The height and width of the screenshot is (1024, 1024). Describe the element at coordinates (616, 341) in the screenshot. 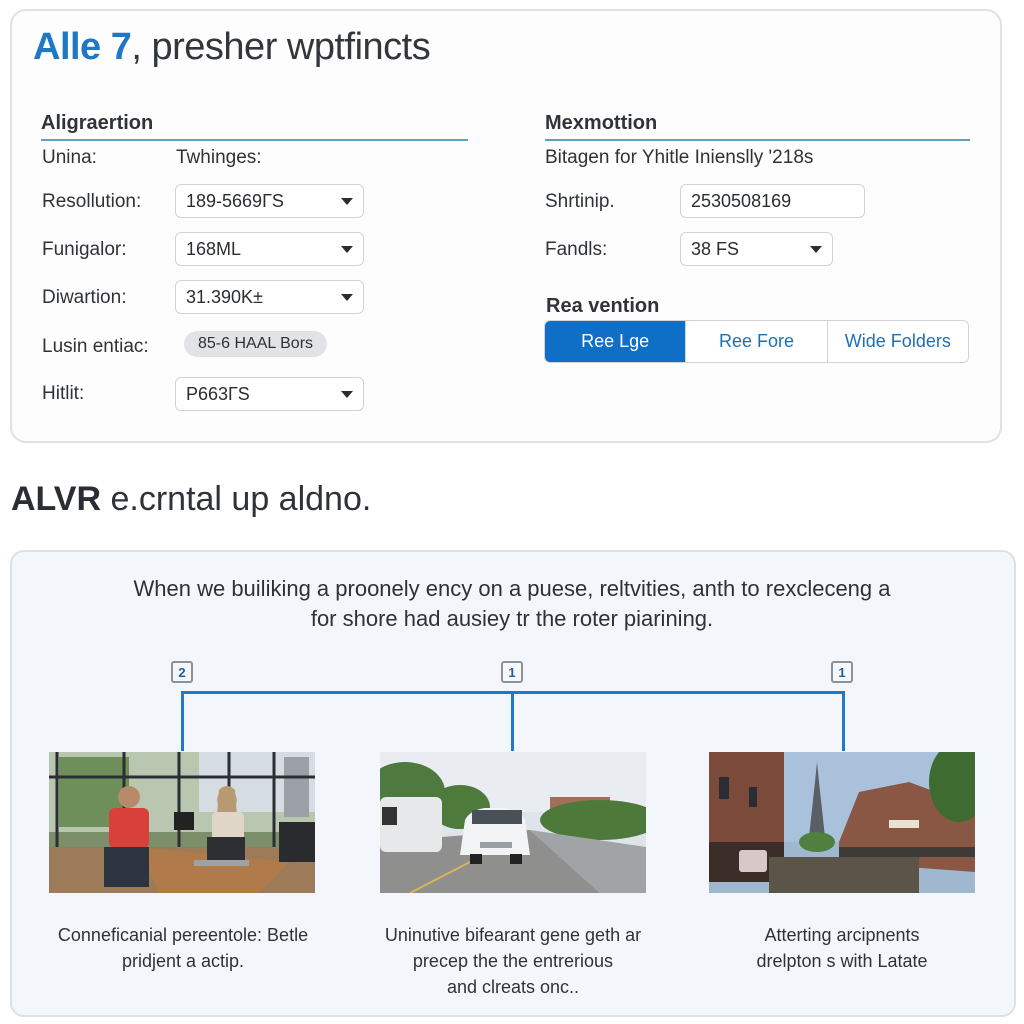

I see `segment-ree-lge: Ree Lge` at that location.